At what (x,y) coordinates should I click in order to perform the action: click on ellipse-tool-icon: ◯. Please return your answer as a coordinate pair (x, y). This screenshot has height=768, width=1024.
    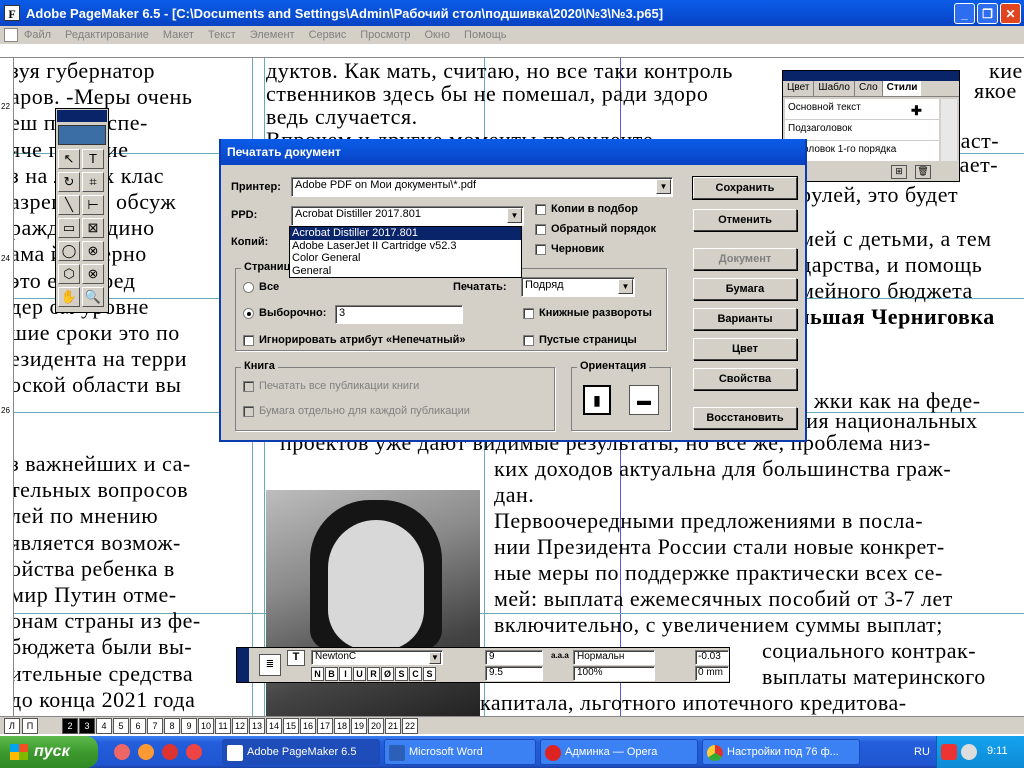
    Looking at the image, I should click on (69, 251).